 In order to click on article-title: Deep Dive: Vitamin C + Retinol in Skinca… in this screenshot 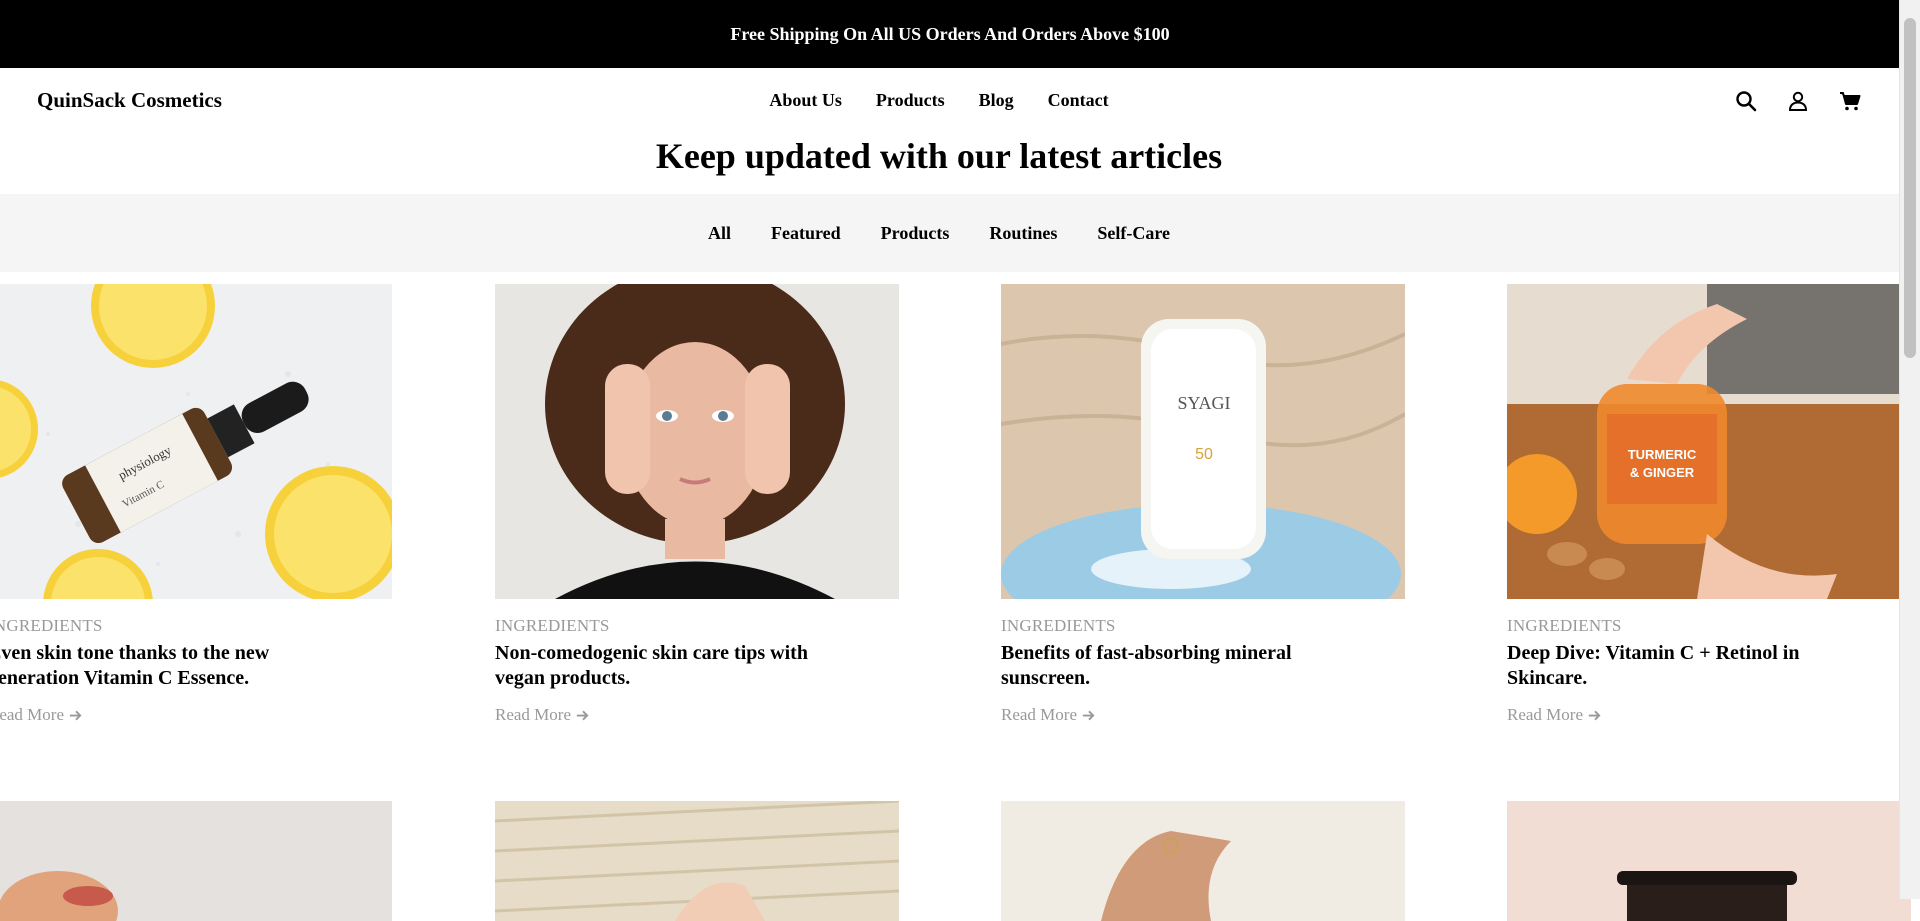, I will do `click(1672, 666)`.